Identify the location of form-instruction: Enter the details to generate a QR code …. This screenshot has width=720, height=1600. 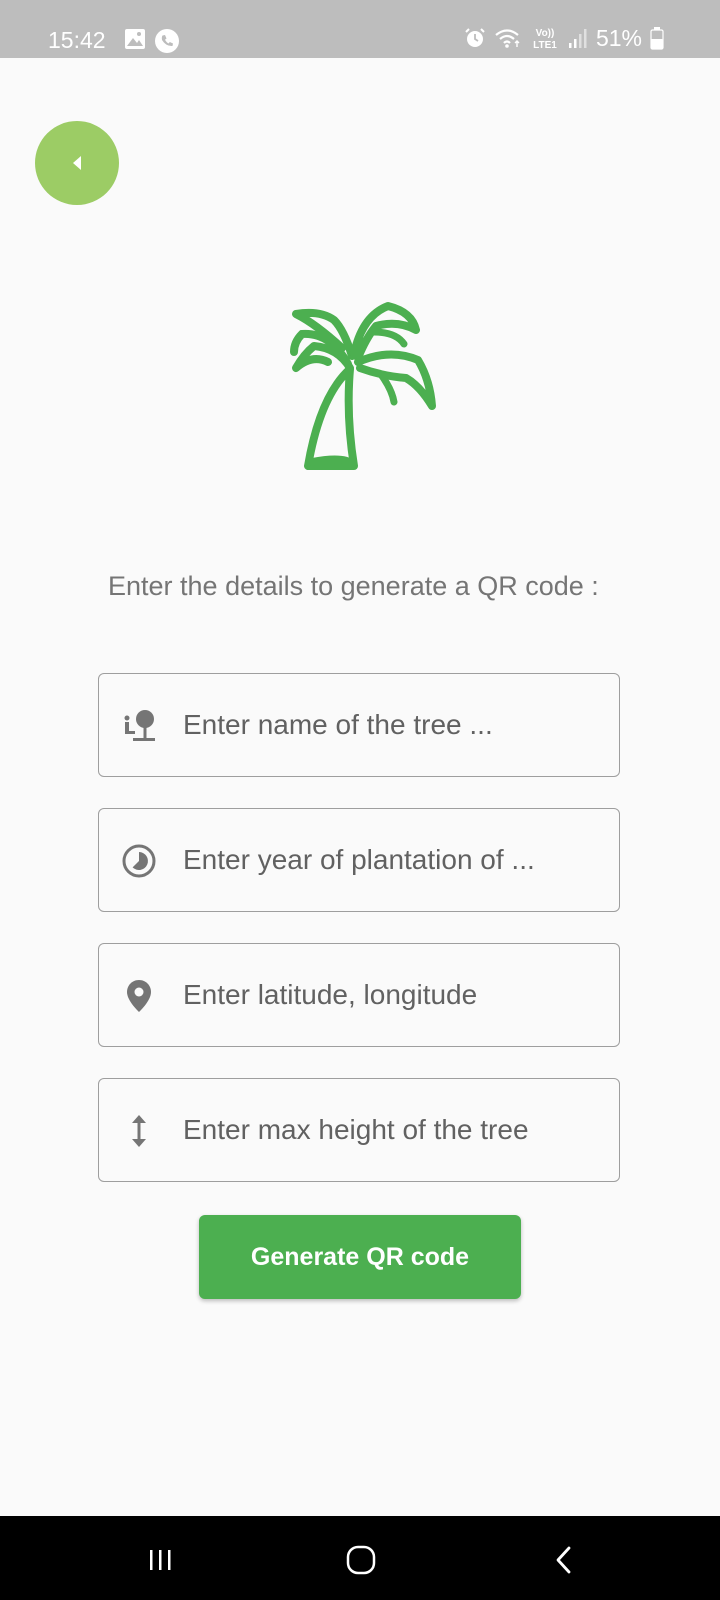
(353, 586).